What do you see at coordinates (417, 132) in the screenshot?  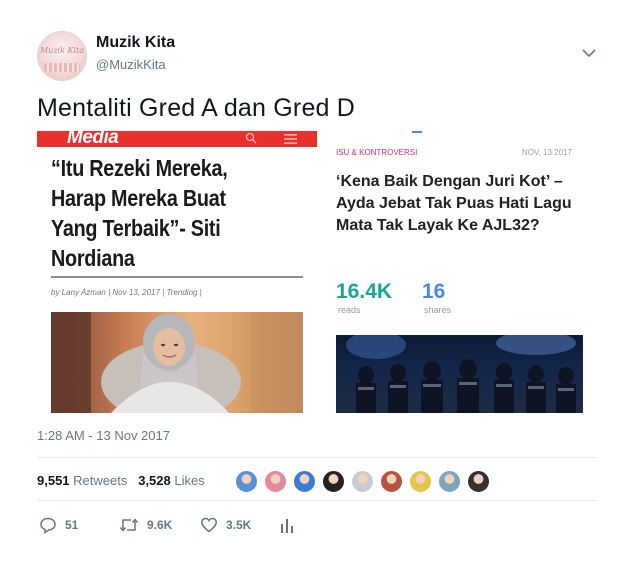 I see `page-indicator` at bounding box center [417, 132].